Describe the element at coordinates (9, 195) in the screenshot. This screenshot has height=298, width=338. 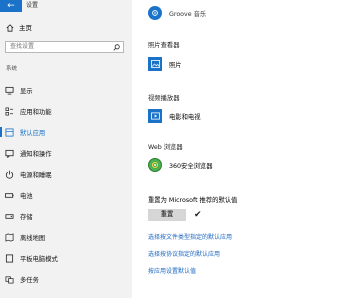
I see `battery-icon` at that location.